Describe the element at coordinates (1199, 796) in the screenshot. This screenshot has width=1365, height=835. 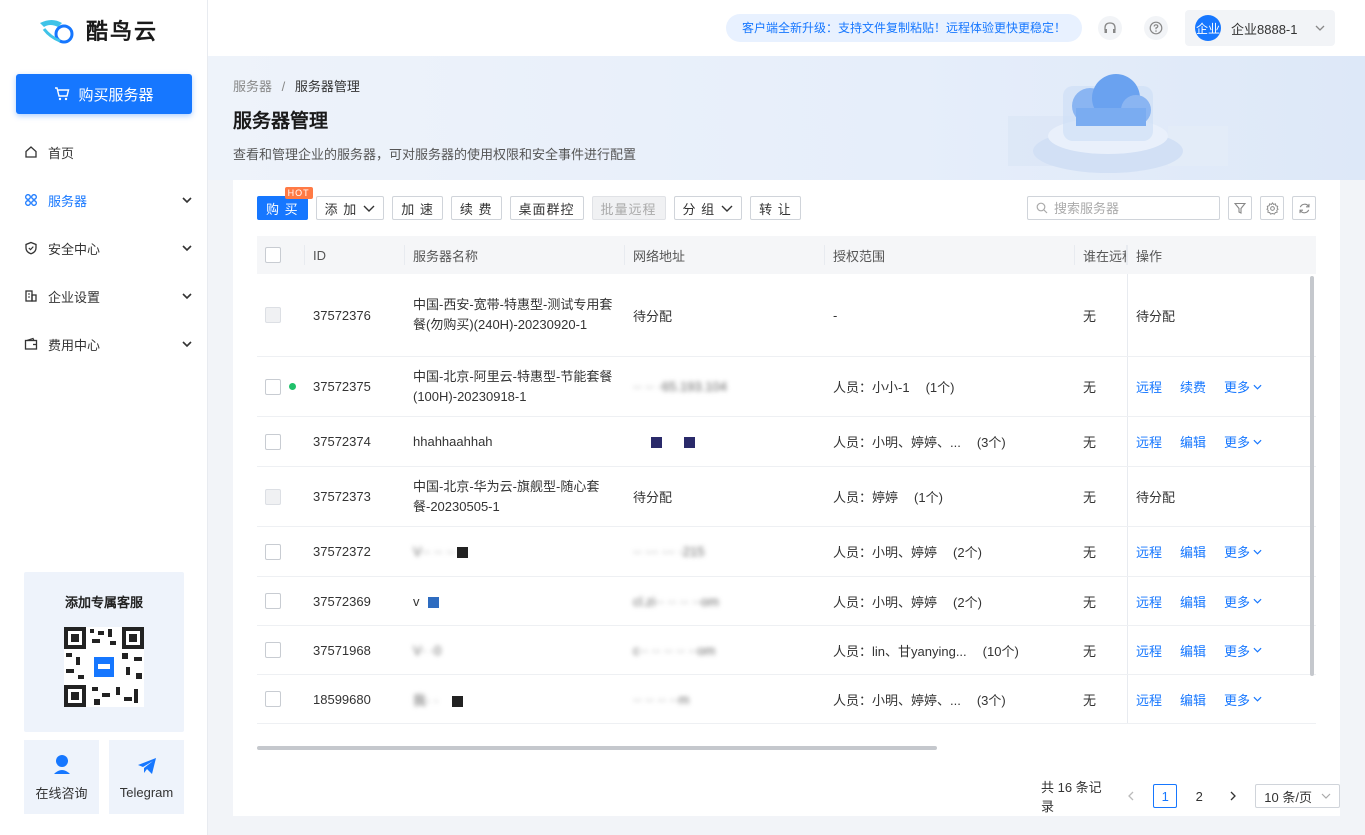
I see `page-2-button: 2` at that location.